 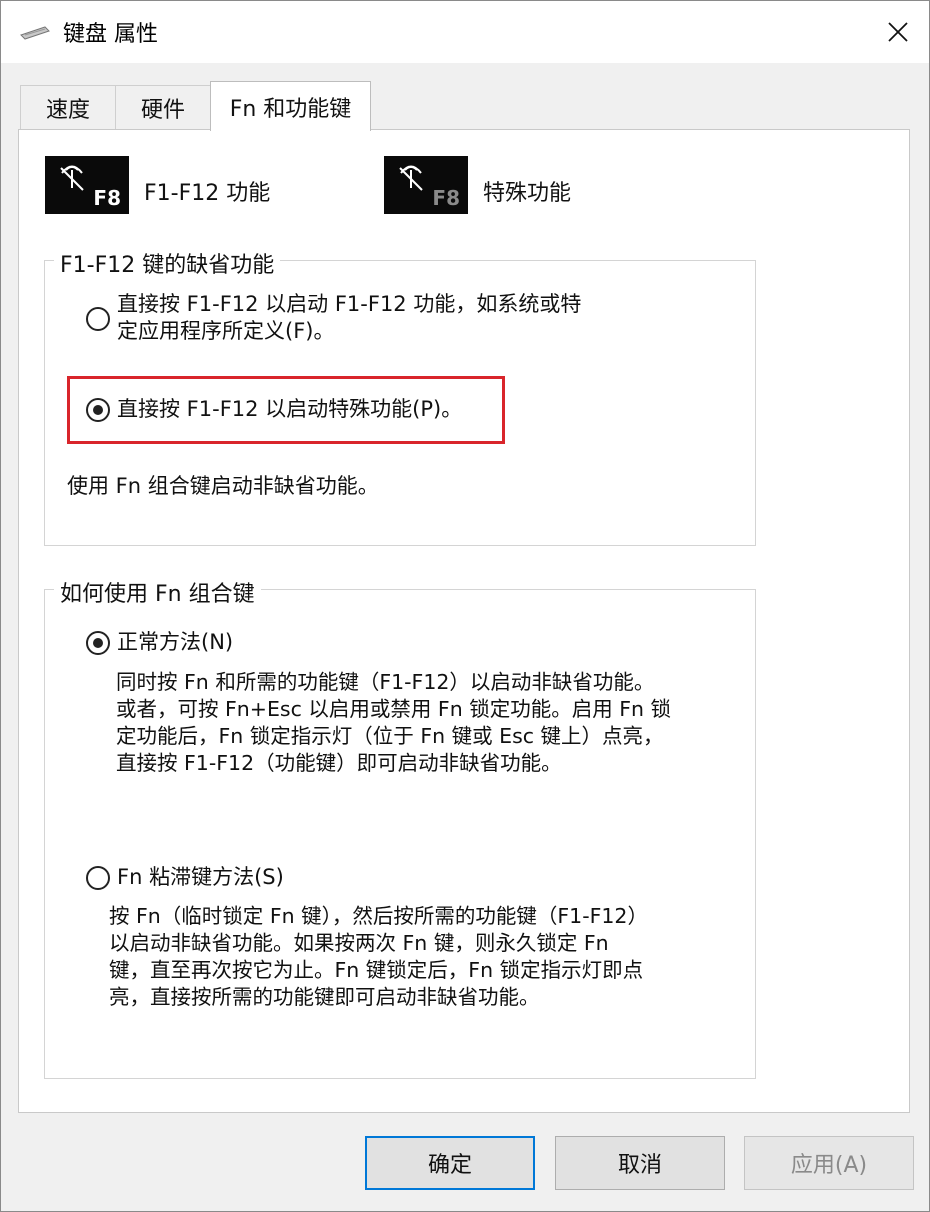 I want to click on key-f8-function-image: F8, so click(x=87, y=185).